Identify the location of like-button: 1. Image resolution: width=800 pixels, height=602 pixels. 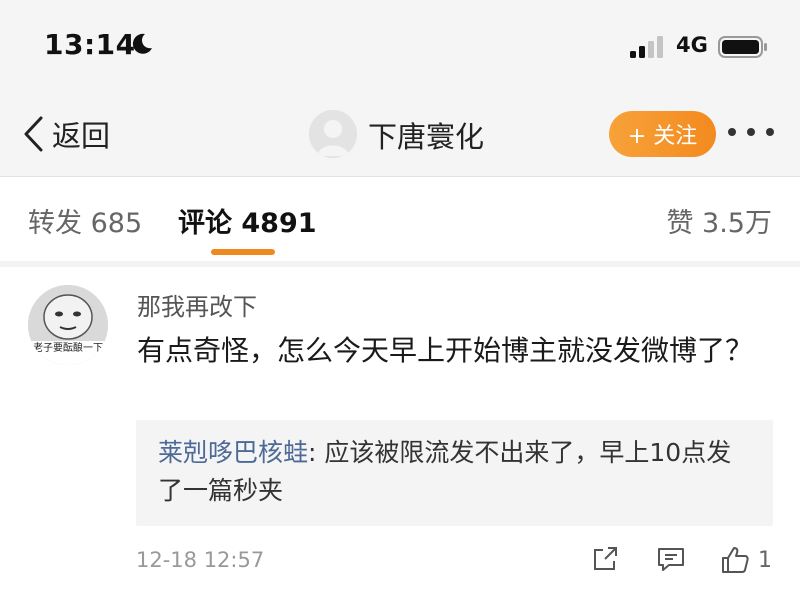
(746, 560).